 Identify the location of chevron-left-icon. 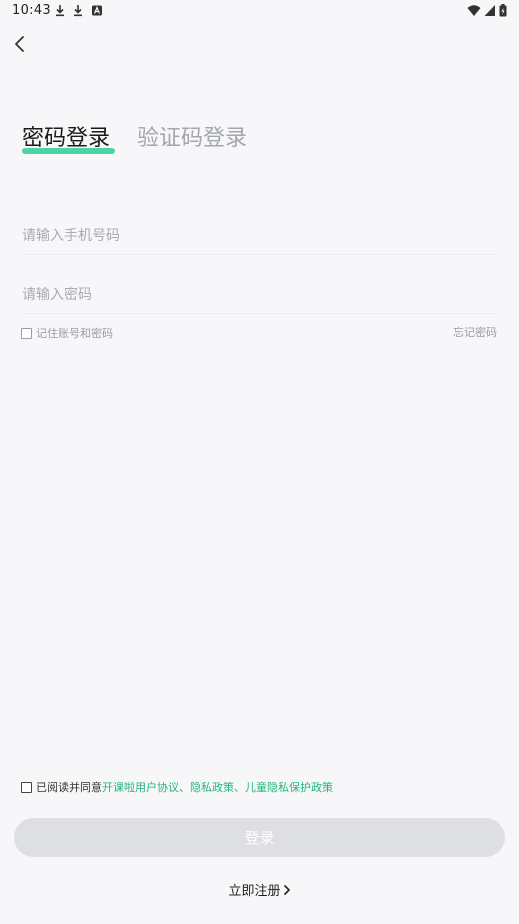
(19, 44).